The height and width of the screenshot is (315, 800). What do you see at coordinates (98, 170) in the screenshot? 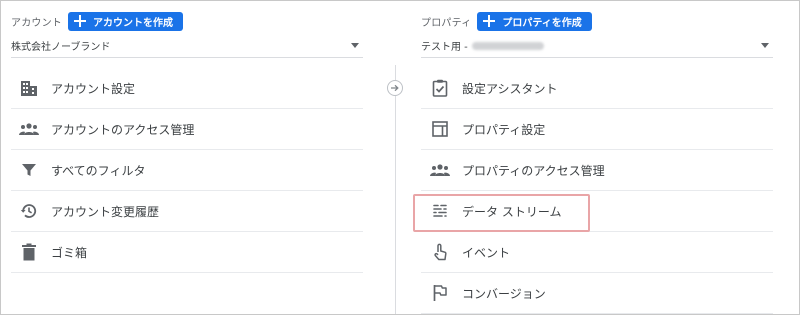
I see `menu-item-label: すべてのフィルタ` at bounding box center [98, 170].